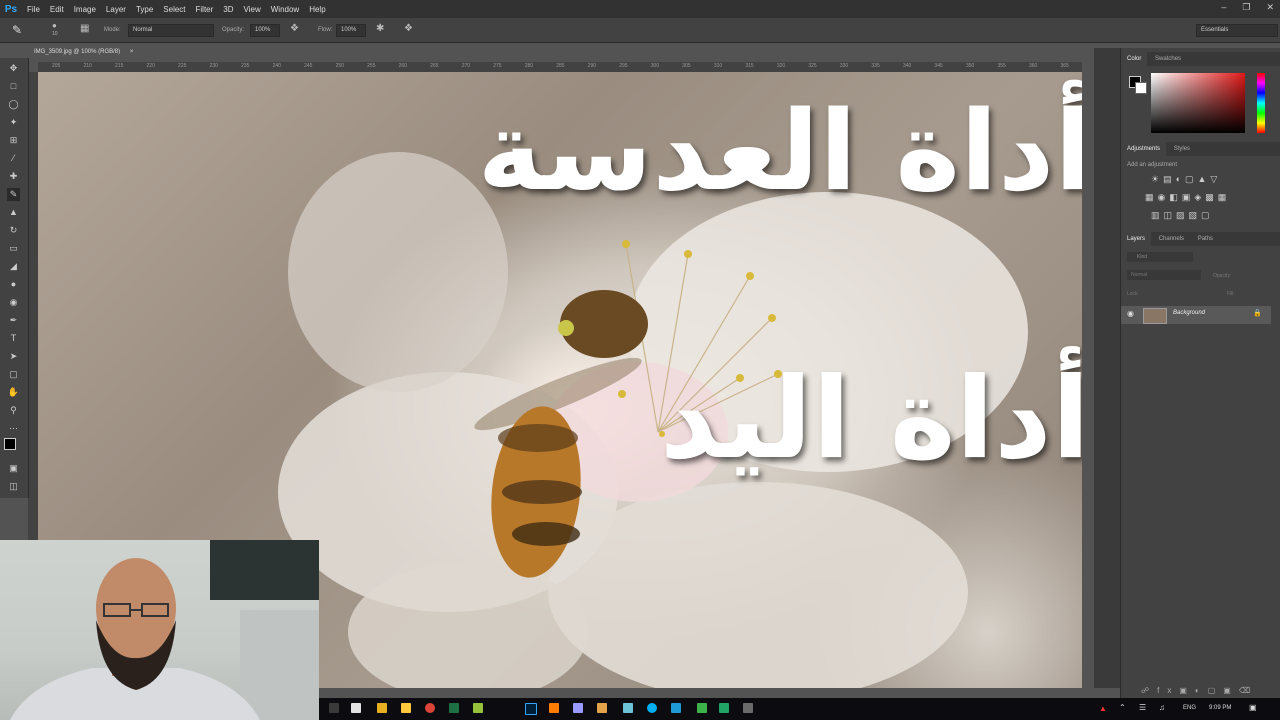 The height and width of the screenshot is (720, 1280). What do you see at coordinates (1130, 313) in the screenshot?
I see `visibility-eye-icon: ◉` at bounding box center [1130, 313].